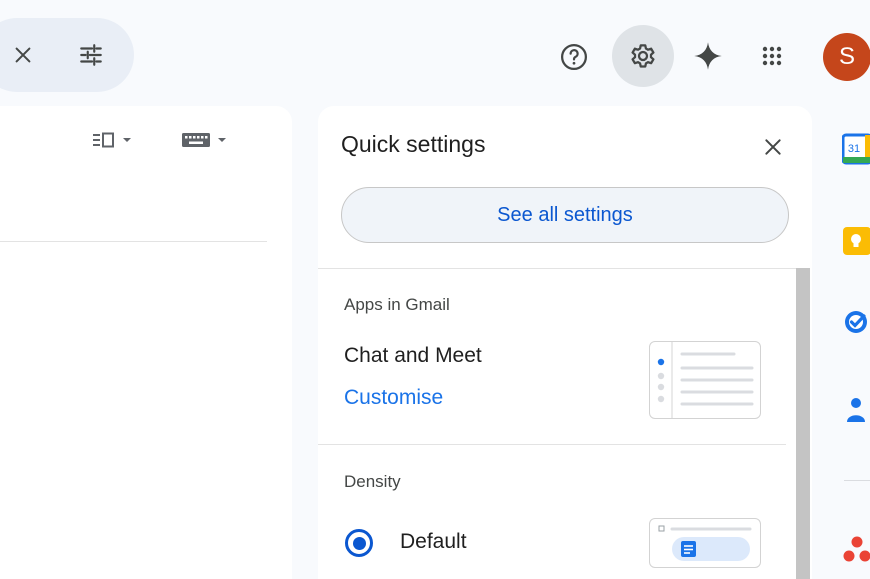 The height and width of the screenshot is (579, 870). I want to click on apps-in-gmail-heading: Apps in Gmail, so click(397, 304).